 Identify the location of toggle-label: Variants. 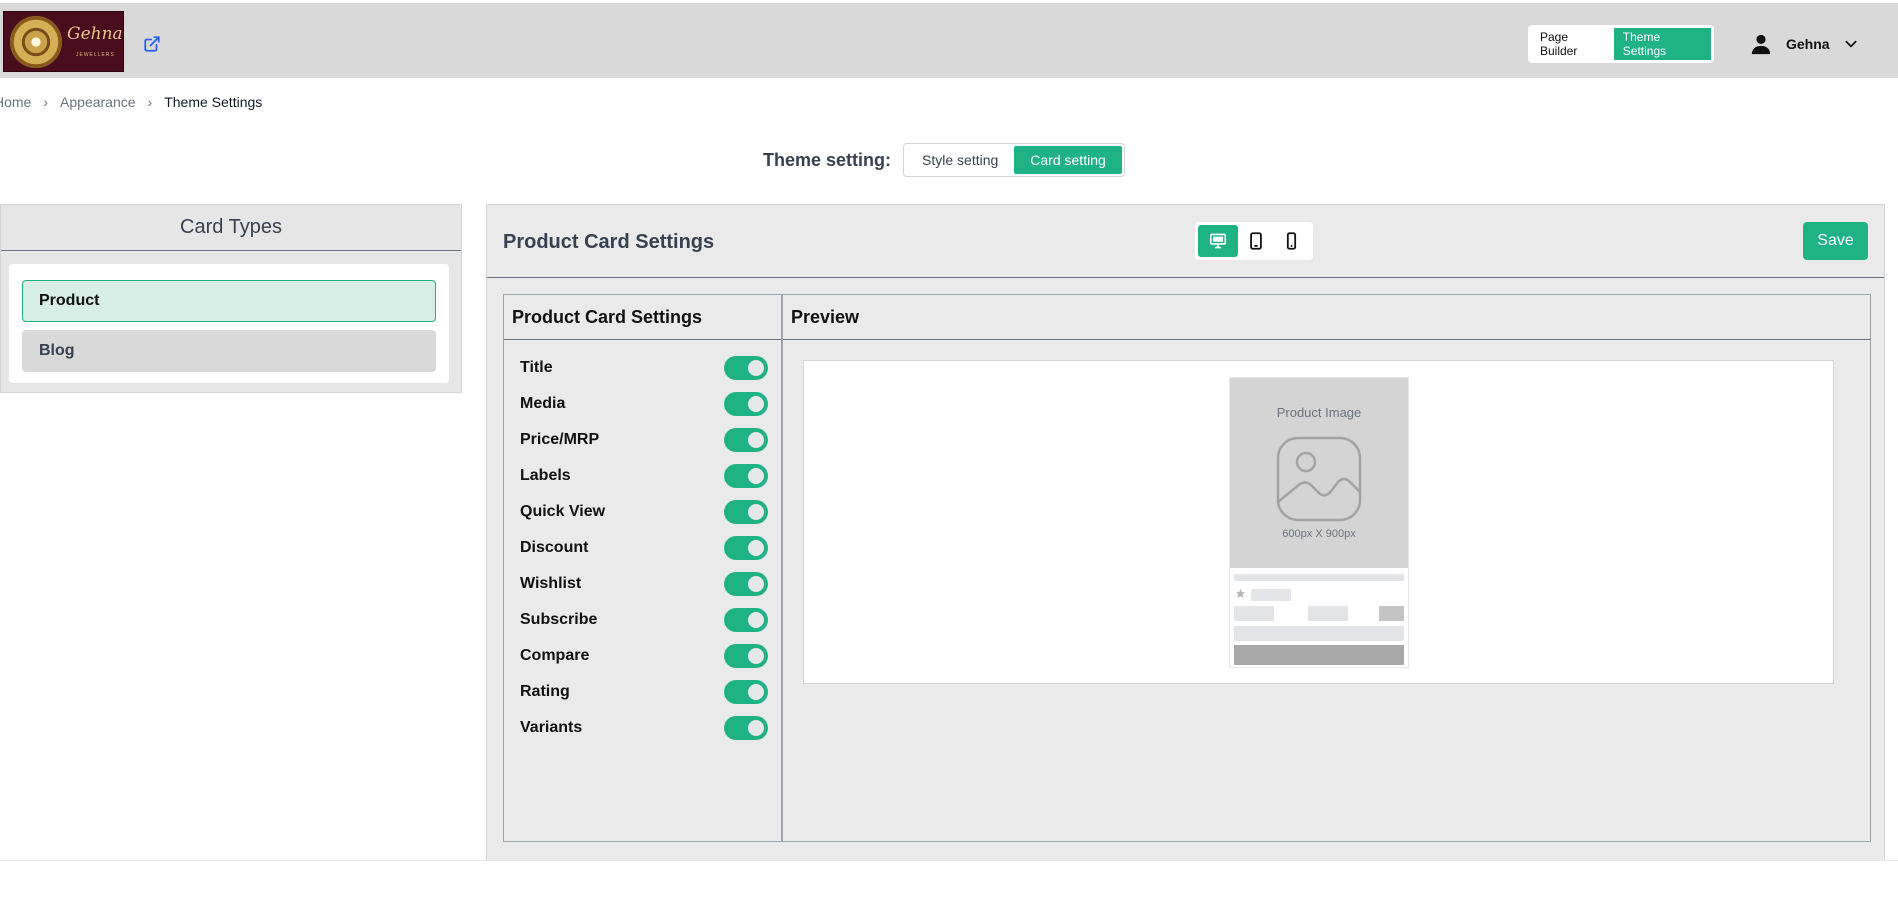
(551, 727).